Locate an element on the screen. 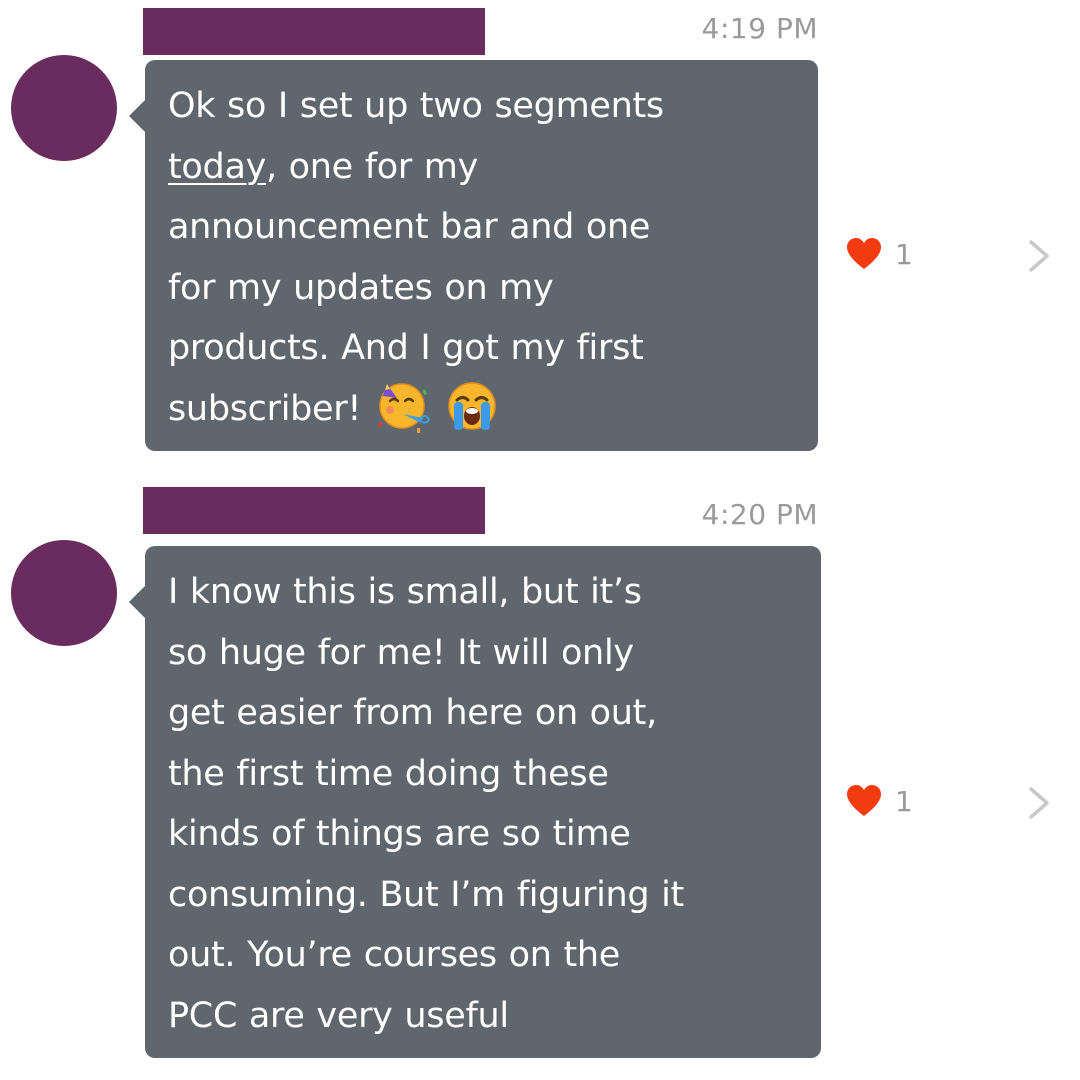 The width and height of the screenshot is (1080, 1080). message-line: subscriber! is located at coordinates (482, 409).